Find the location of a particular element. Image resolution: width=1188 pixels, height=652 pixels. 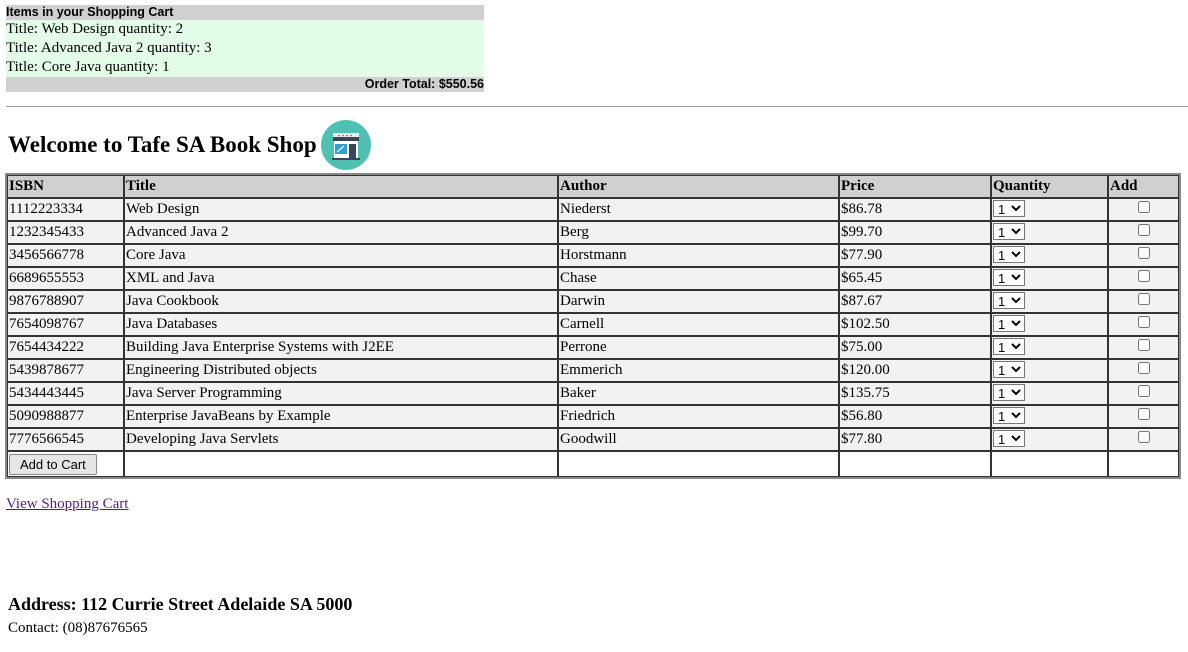

table-row: 7654098767 Java Databases Carnell $102.50 1 is located at coordinates (593, 324).